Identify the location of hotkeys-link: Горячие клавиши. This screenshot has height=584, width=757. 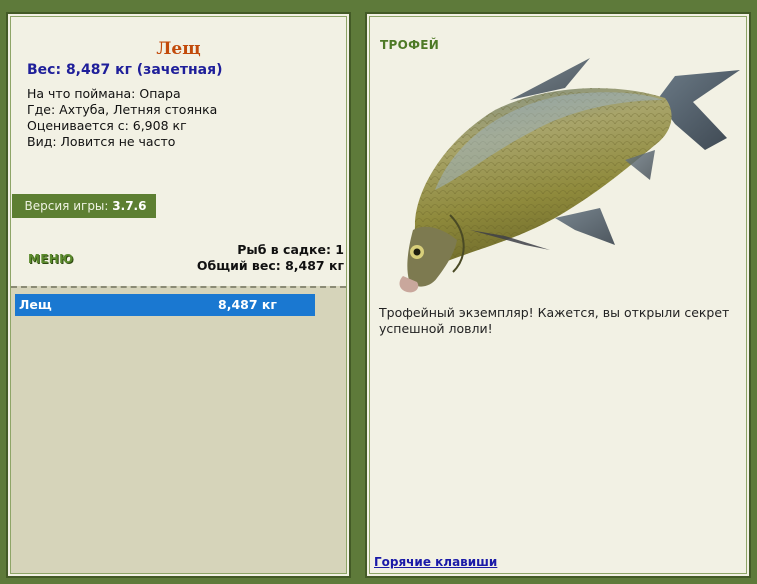
(435, 562).